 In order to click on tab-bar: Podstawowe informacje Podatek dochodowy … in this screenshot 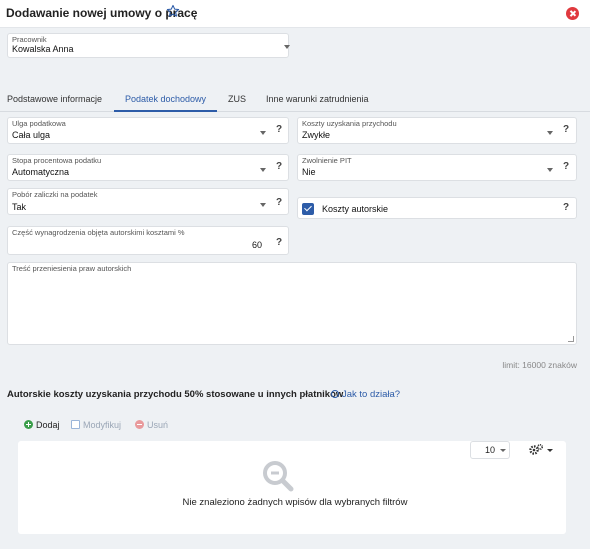, I will do `click(295, 100)`.